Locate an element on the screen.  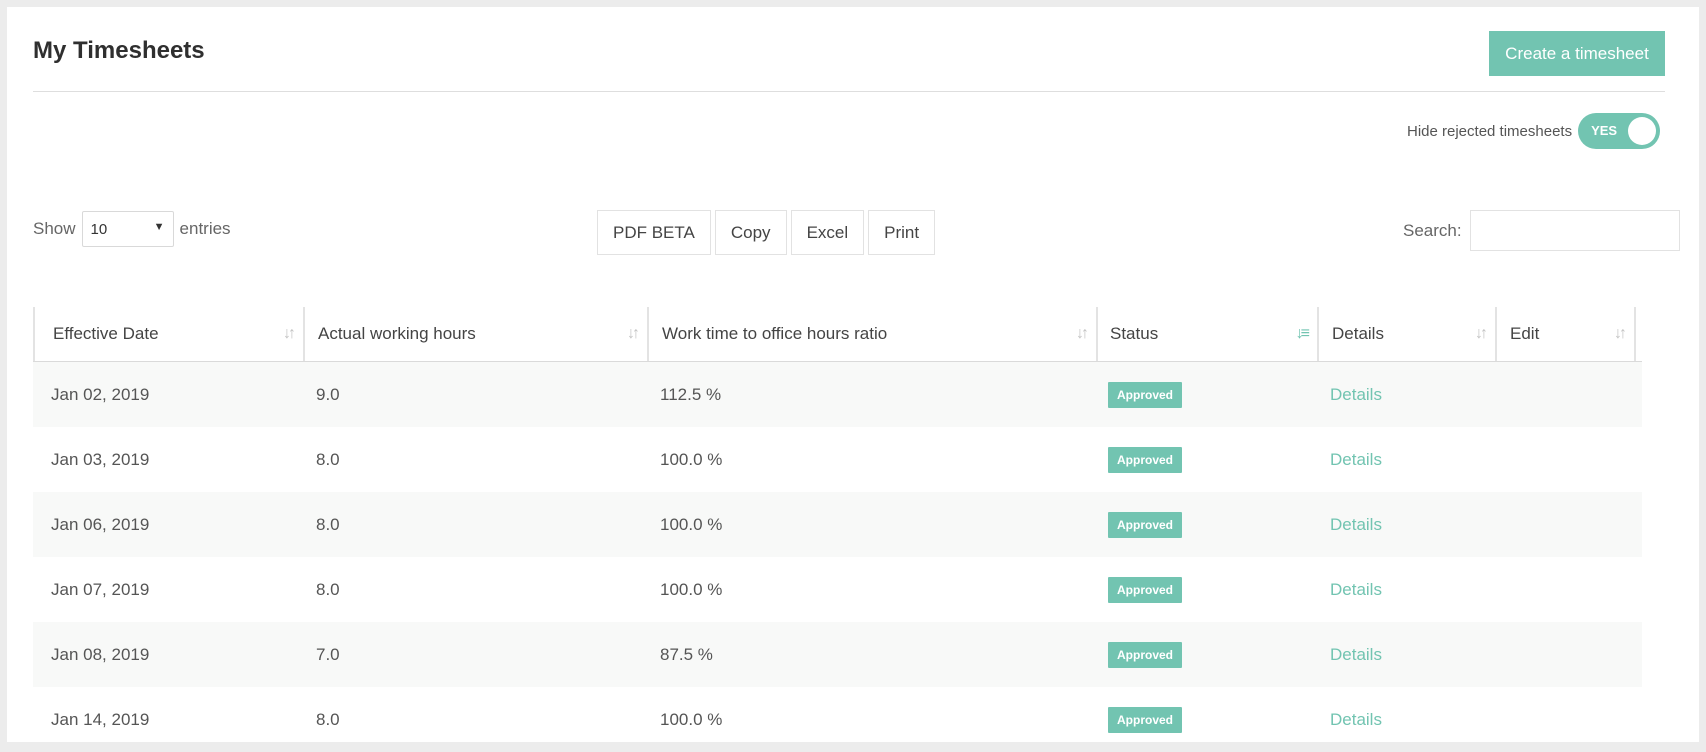
entries-select-value: 10 is located at coordinates (99, 229).